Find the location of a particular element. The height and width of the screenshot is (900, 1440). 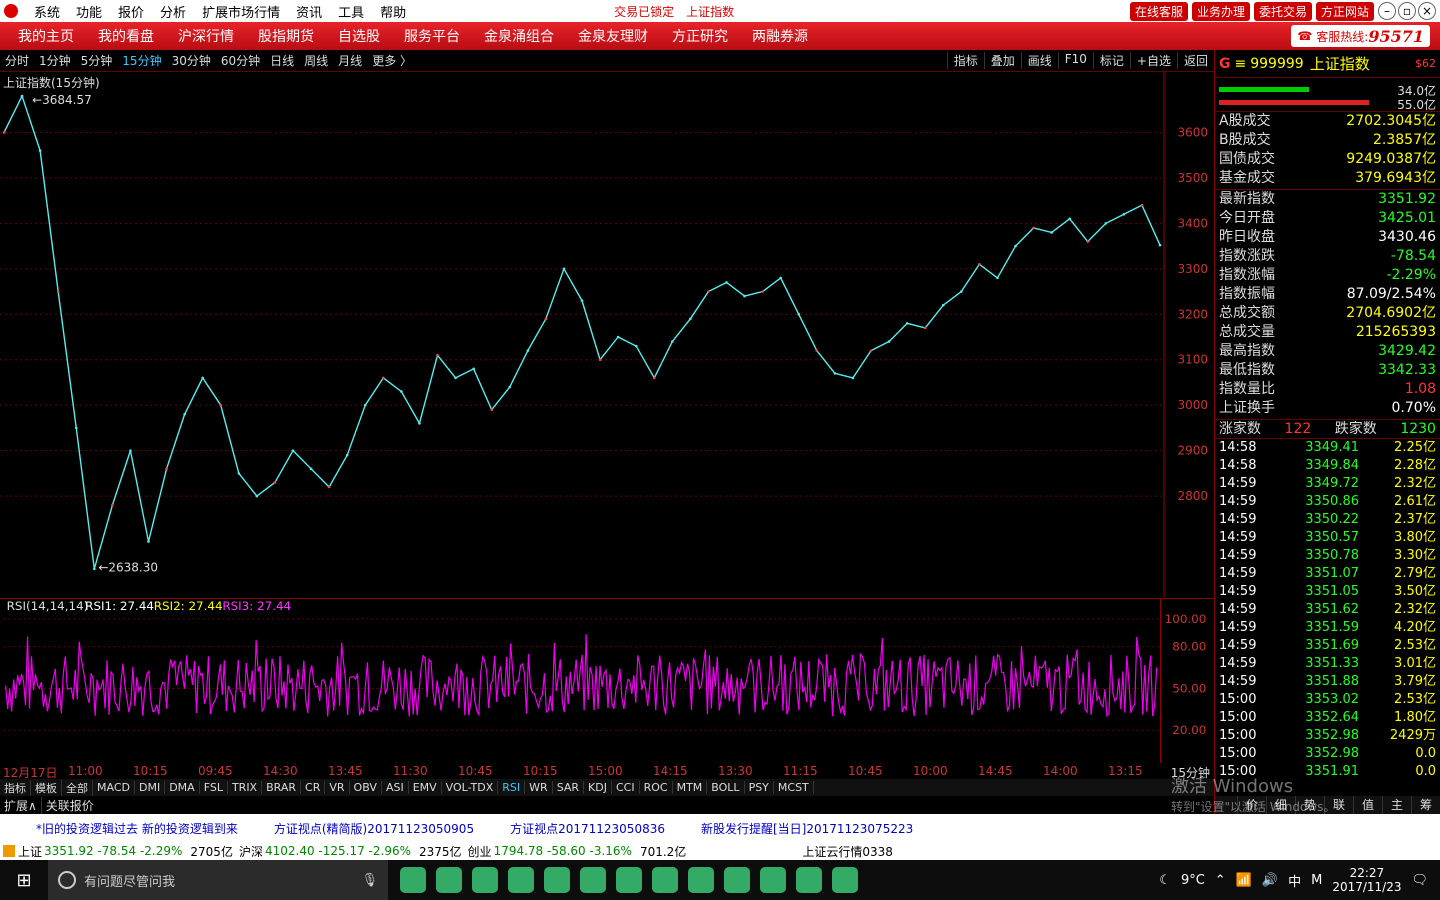

indicator-tab: 全部 is located at coordinates (77, 787).